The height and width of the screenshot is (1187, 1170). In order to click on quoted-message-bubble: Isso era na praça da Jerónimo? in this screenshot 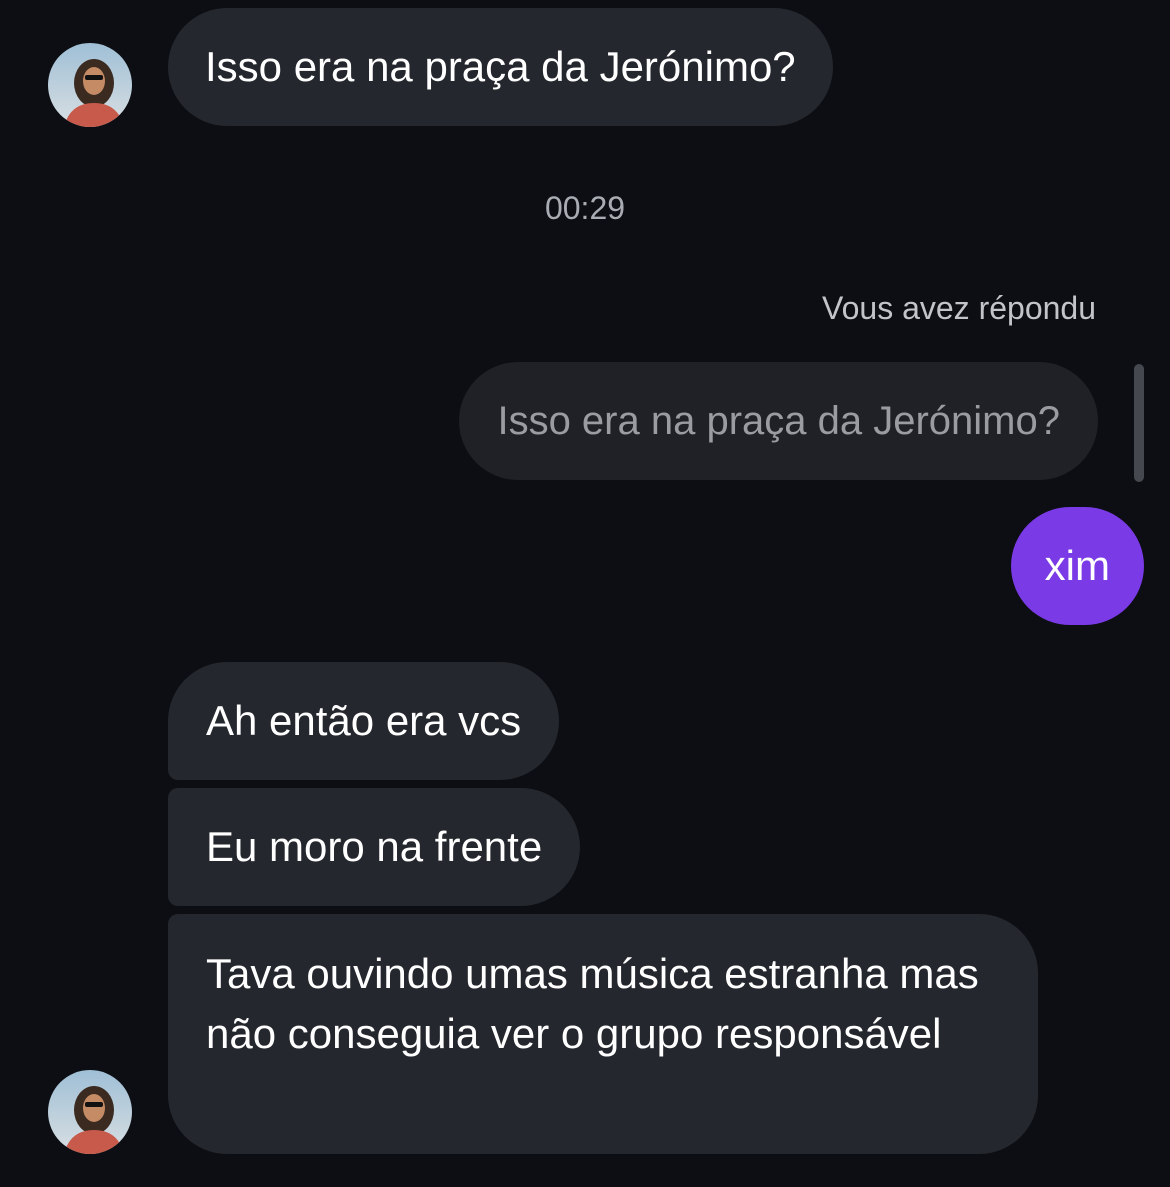, I will do `click(778, 421)`.